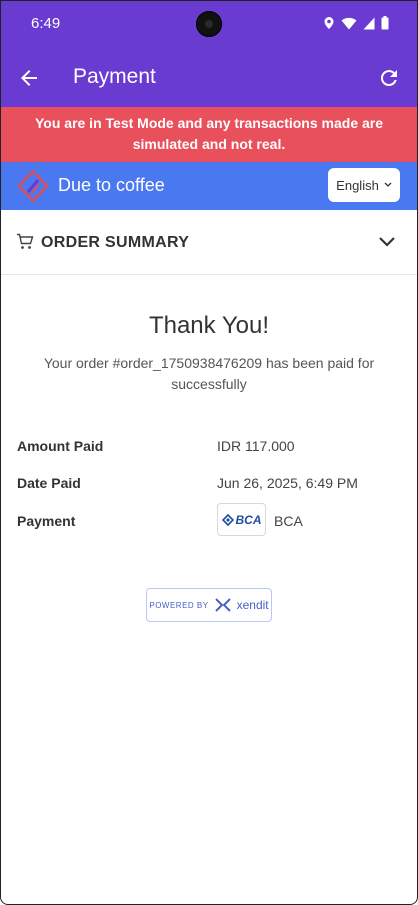  What do you see at coordinates (227, 519) in the screenshot?
I see `bca-bank-icon` at bounding box center [227, 519].